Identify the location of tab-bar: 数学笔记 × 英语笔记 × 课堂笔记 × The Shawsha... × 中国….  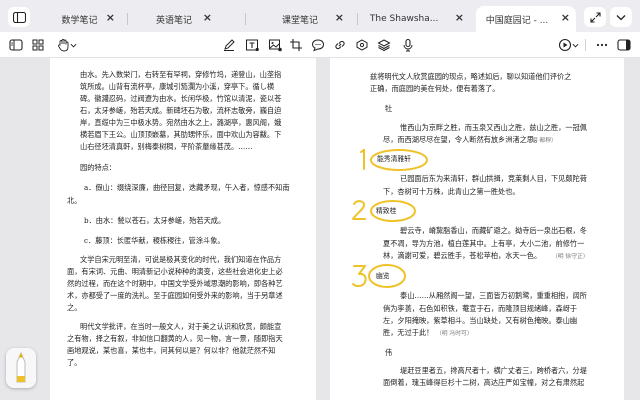
(320, 17).